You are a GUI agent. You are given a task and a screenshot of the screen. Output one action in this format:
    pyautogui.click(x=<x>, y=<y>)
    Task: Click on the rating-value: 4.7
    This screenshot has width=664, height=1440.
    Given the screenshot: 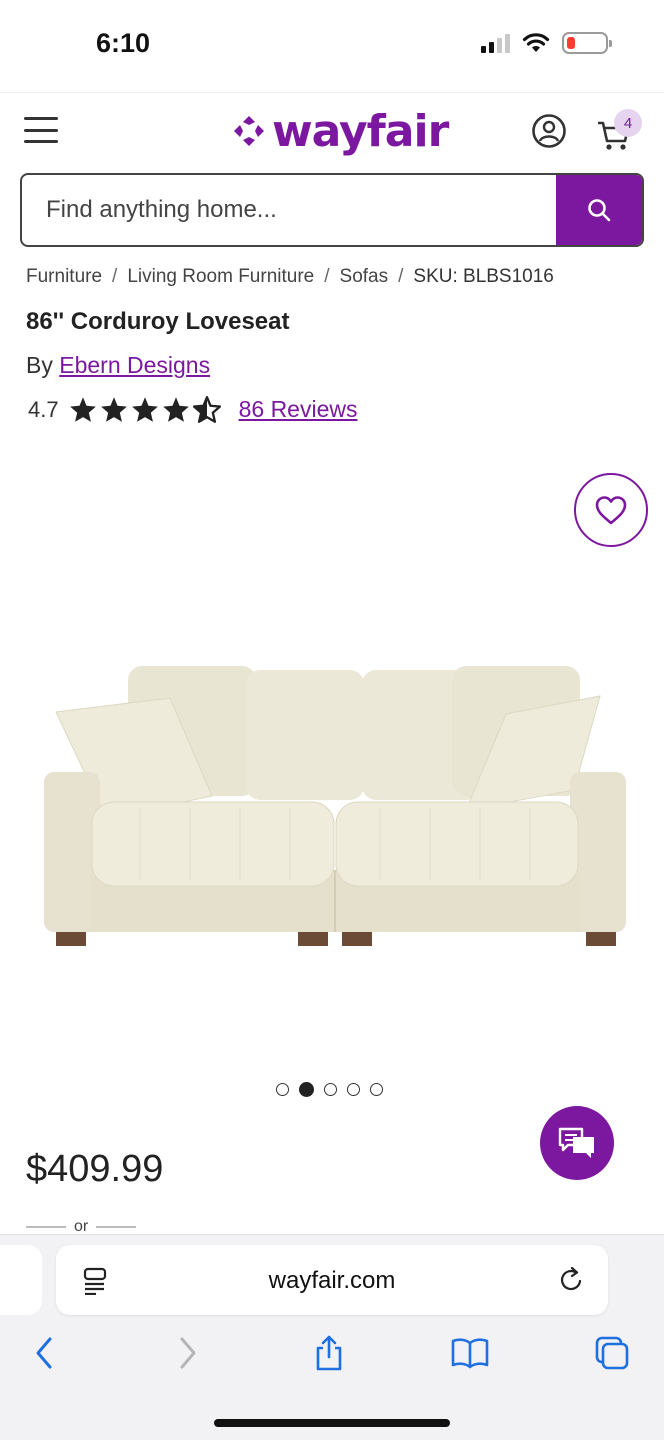 What is the action you would take?
    pyautogui.click(x=43, y=409)
    